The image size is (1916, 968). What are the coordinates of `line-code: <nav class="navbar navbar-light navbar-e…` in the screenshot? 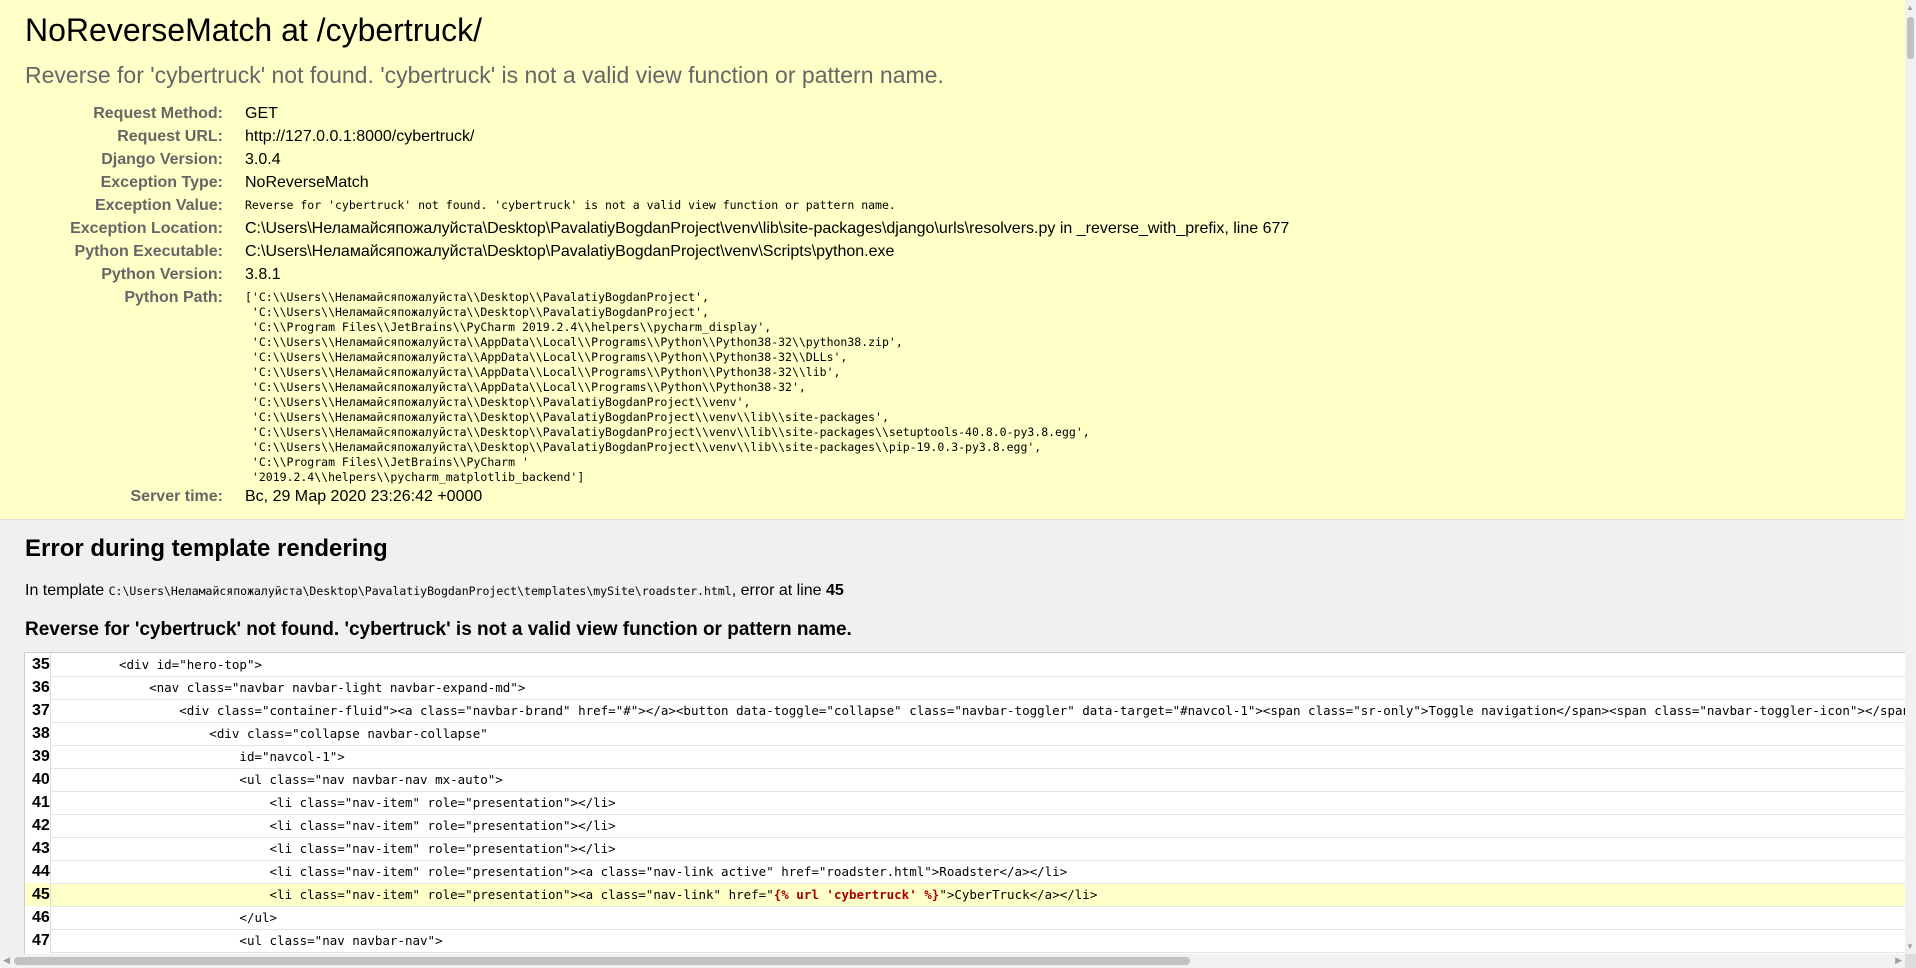 It's located at (978, 688).